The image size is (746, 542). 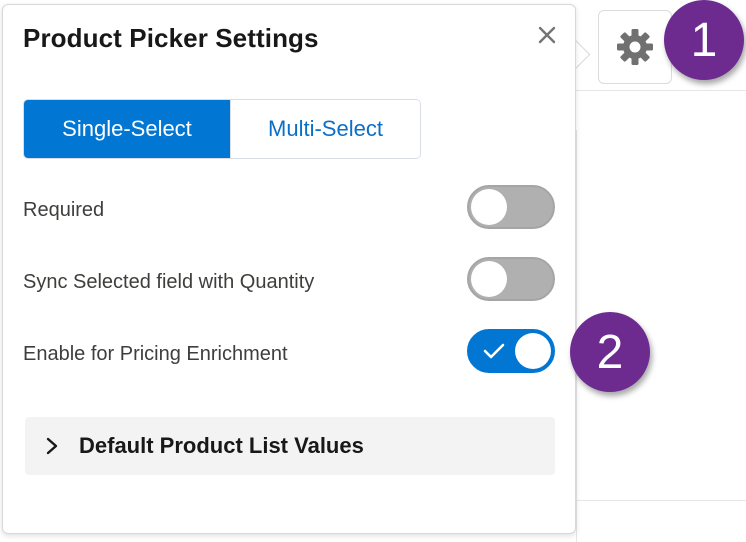 What do you see at coordinates (511, 207) in the screenshot?
I see `required-toggle` at bounding box center [511, 207].